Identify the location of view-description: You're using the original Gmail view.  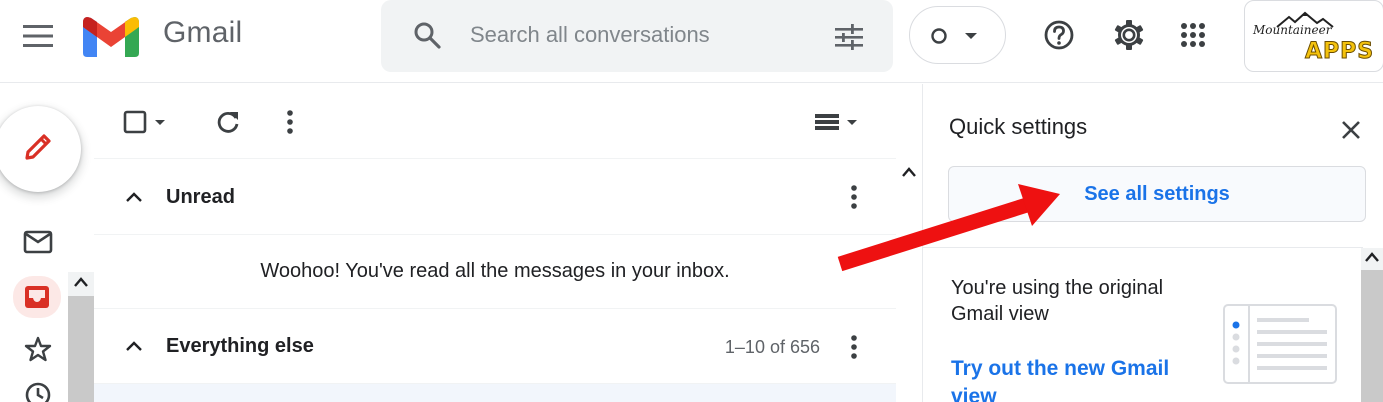
(1057, 301).